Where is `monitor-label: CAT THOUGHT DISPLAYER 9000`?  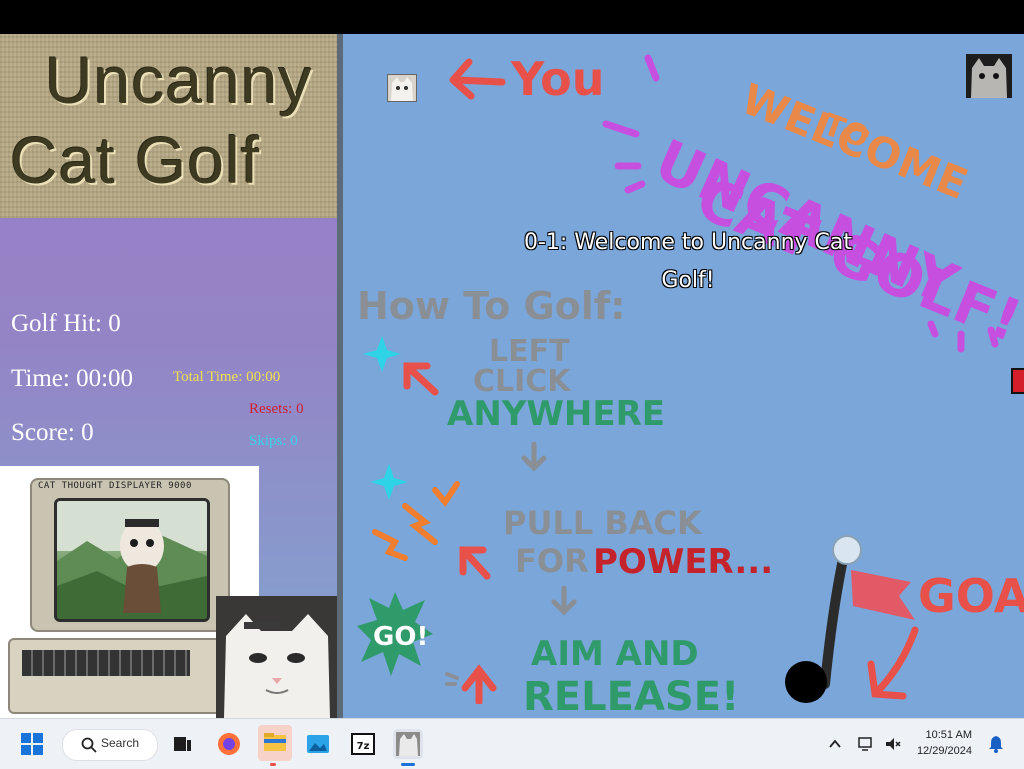 monitor-label: CAT THOUGHT DISPLAYER 9000 is located at coordinates (115, 486).